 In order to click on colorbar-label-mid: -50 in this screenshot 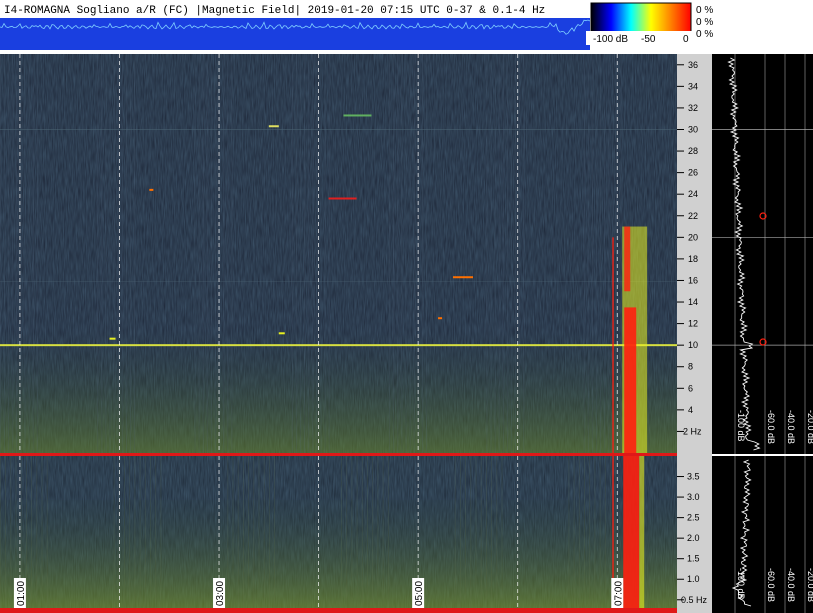, I will do `click(648, 39)`.